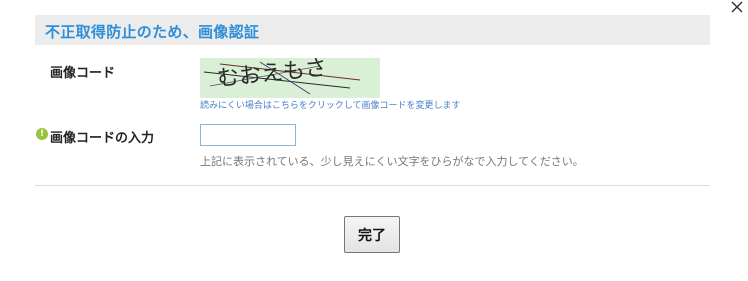 The width and height of the screenshot is (748, 281). Describe the element at coordinates (392, 161) in the screenshot. I see `code-input-hint: 上記に表示されている、少し見えにくい文字をひらがなで入力してください。` at that location.